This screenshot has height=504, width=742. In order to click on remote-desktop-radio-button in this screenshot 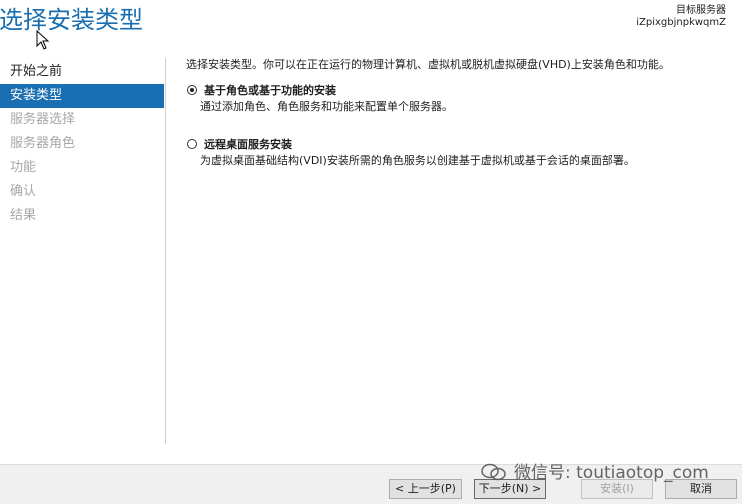, I will do `click(192, 144)`.